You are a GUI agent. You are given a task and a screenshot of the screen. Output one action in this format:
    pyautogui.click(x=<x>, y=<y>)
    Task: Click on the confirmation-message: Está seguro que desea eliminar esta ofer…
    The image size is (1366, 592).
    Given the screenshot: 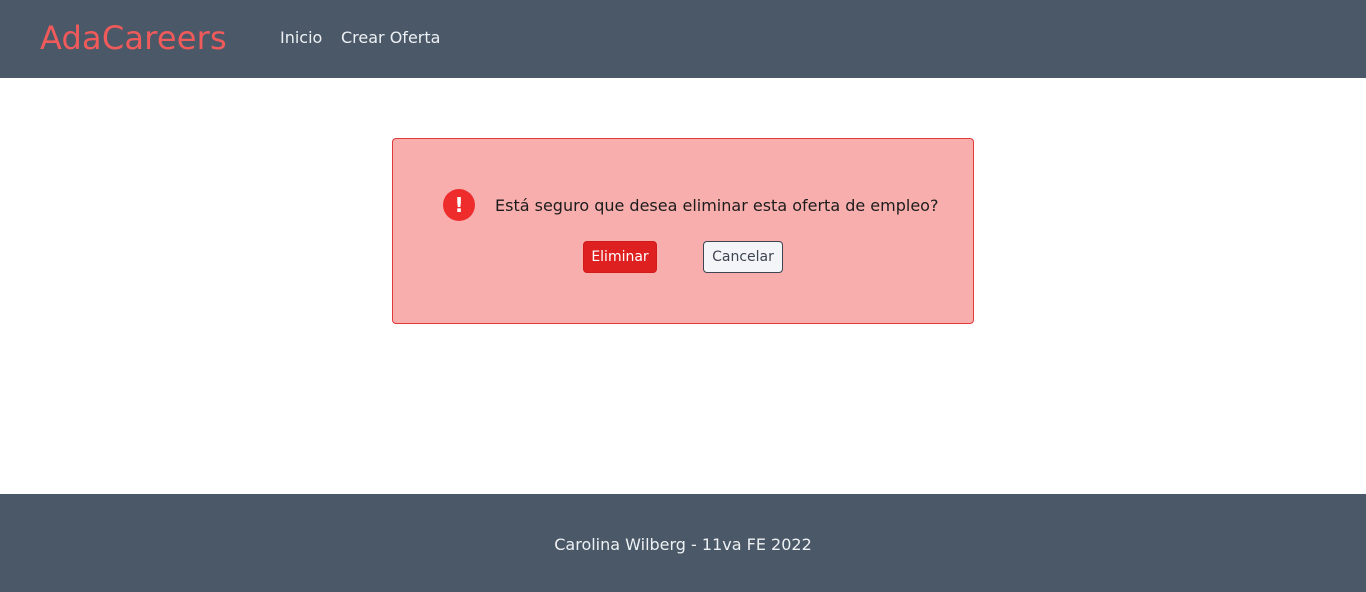 What is the action you would take?
    pyautogui.click(x=717, y=205)
    